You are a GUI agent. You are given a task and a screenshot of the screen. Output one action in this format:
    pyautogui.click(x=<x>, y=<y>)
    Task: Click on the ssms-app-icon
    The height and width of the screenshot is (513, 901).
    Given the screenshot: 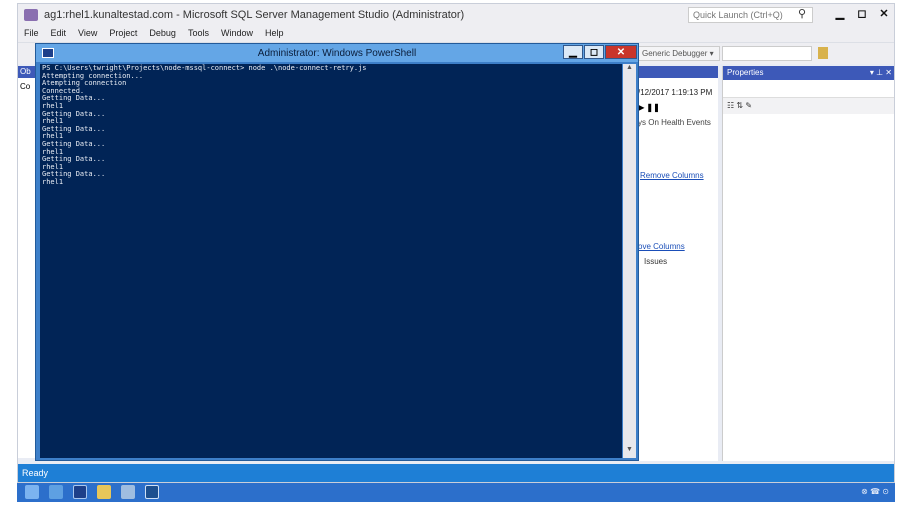 What is the action you would take?
    pyautogui.click(x=31, y=15)
    